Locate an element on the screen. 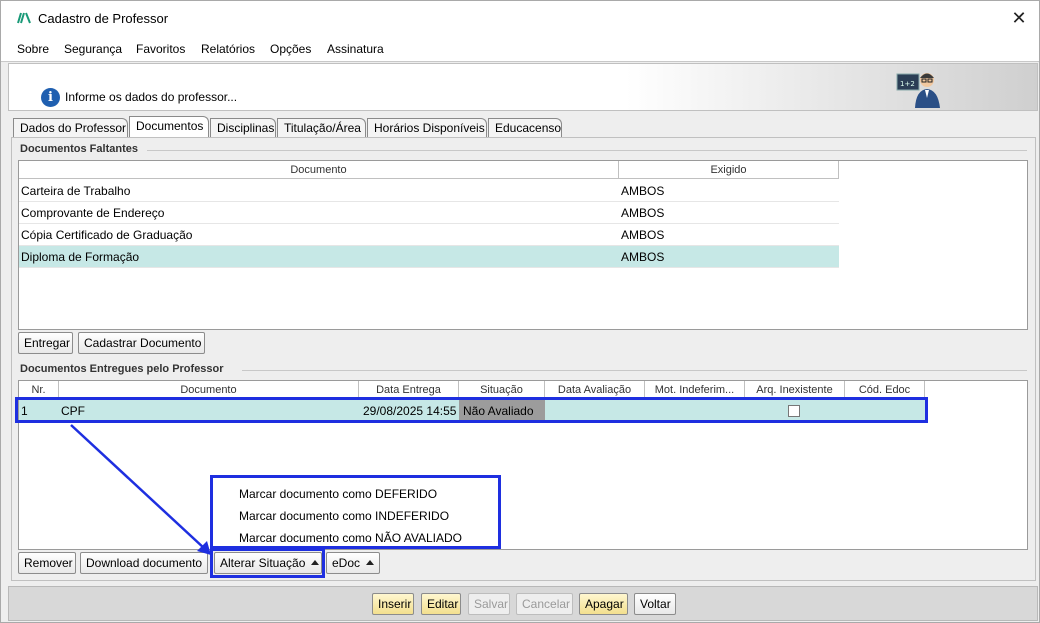  menu-seguranca: Segurança is located at coordinates (93, 49).